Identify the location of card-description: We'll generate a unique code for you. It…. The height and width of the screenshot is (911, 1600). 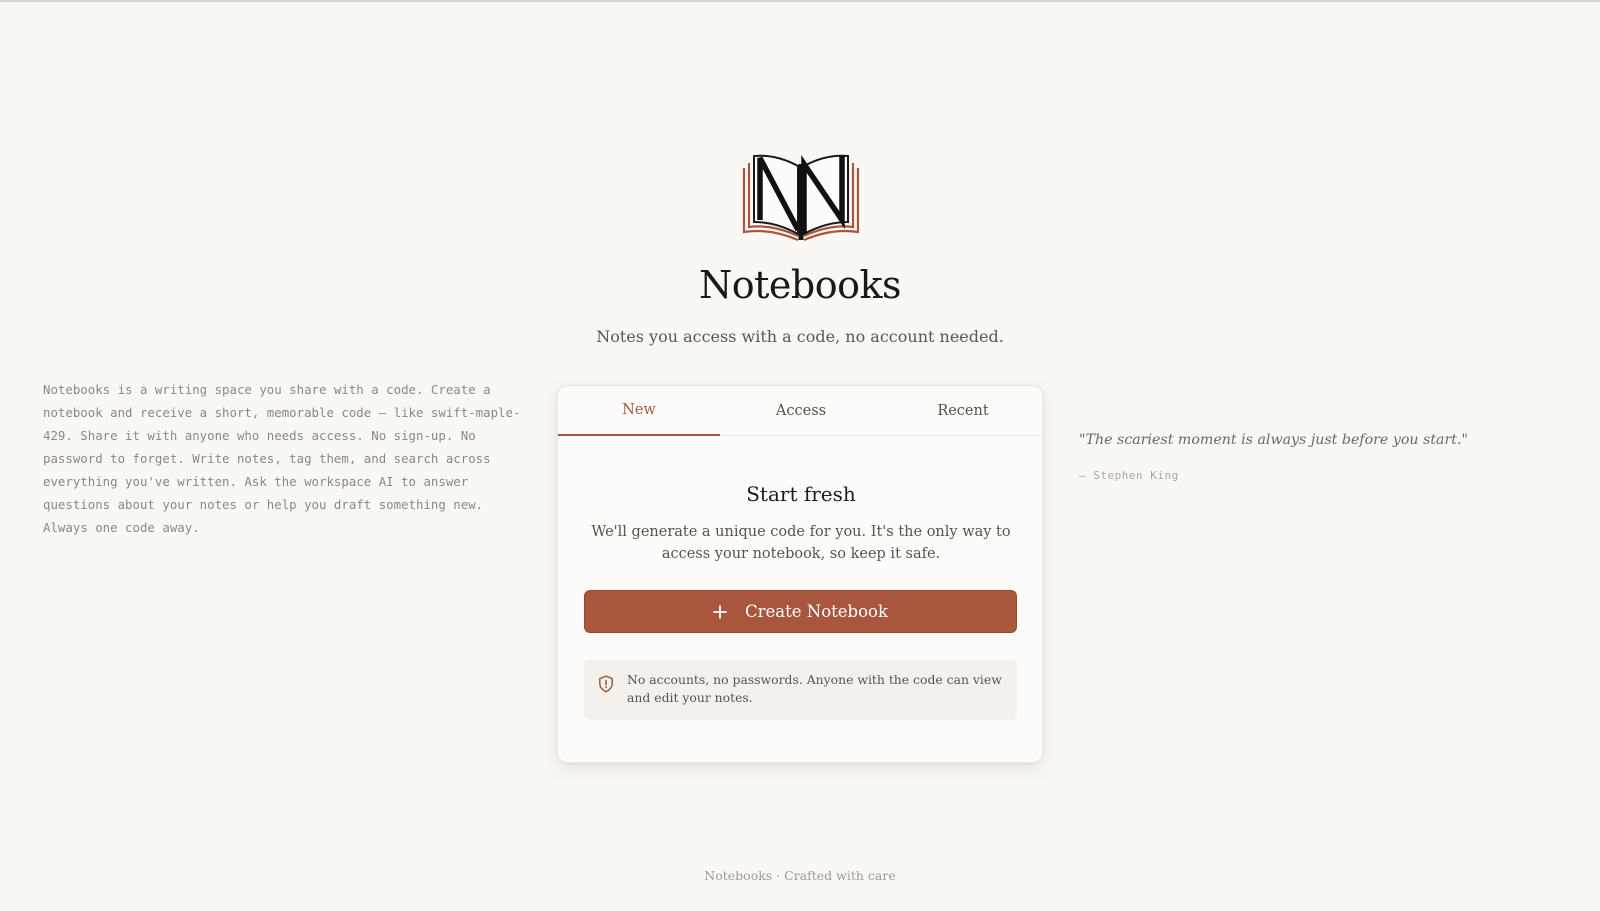
(801, 543).